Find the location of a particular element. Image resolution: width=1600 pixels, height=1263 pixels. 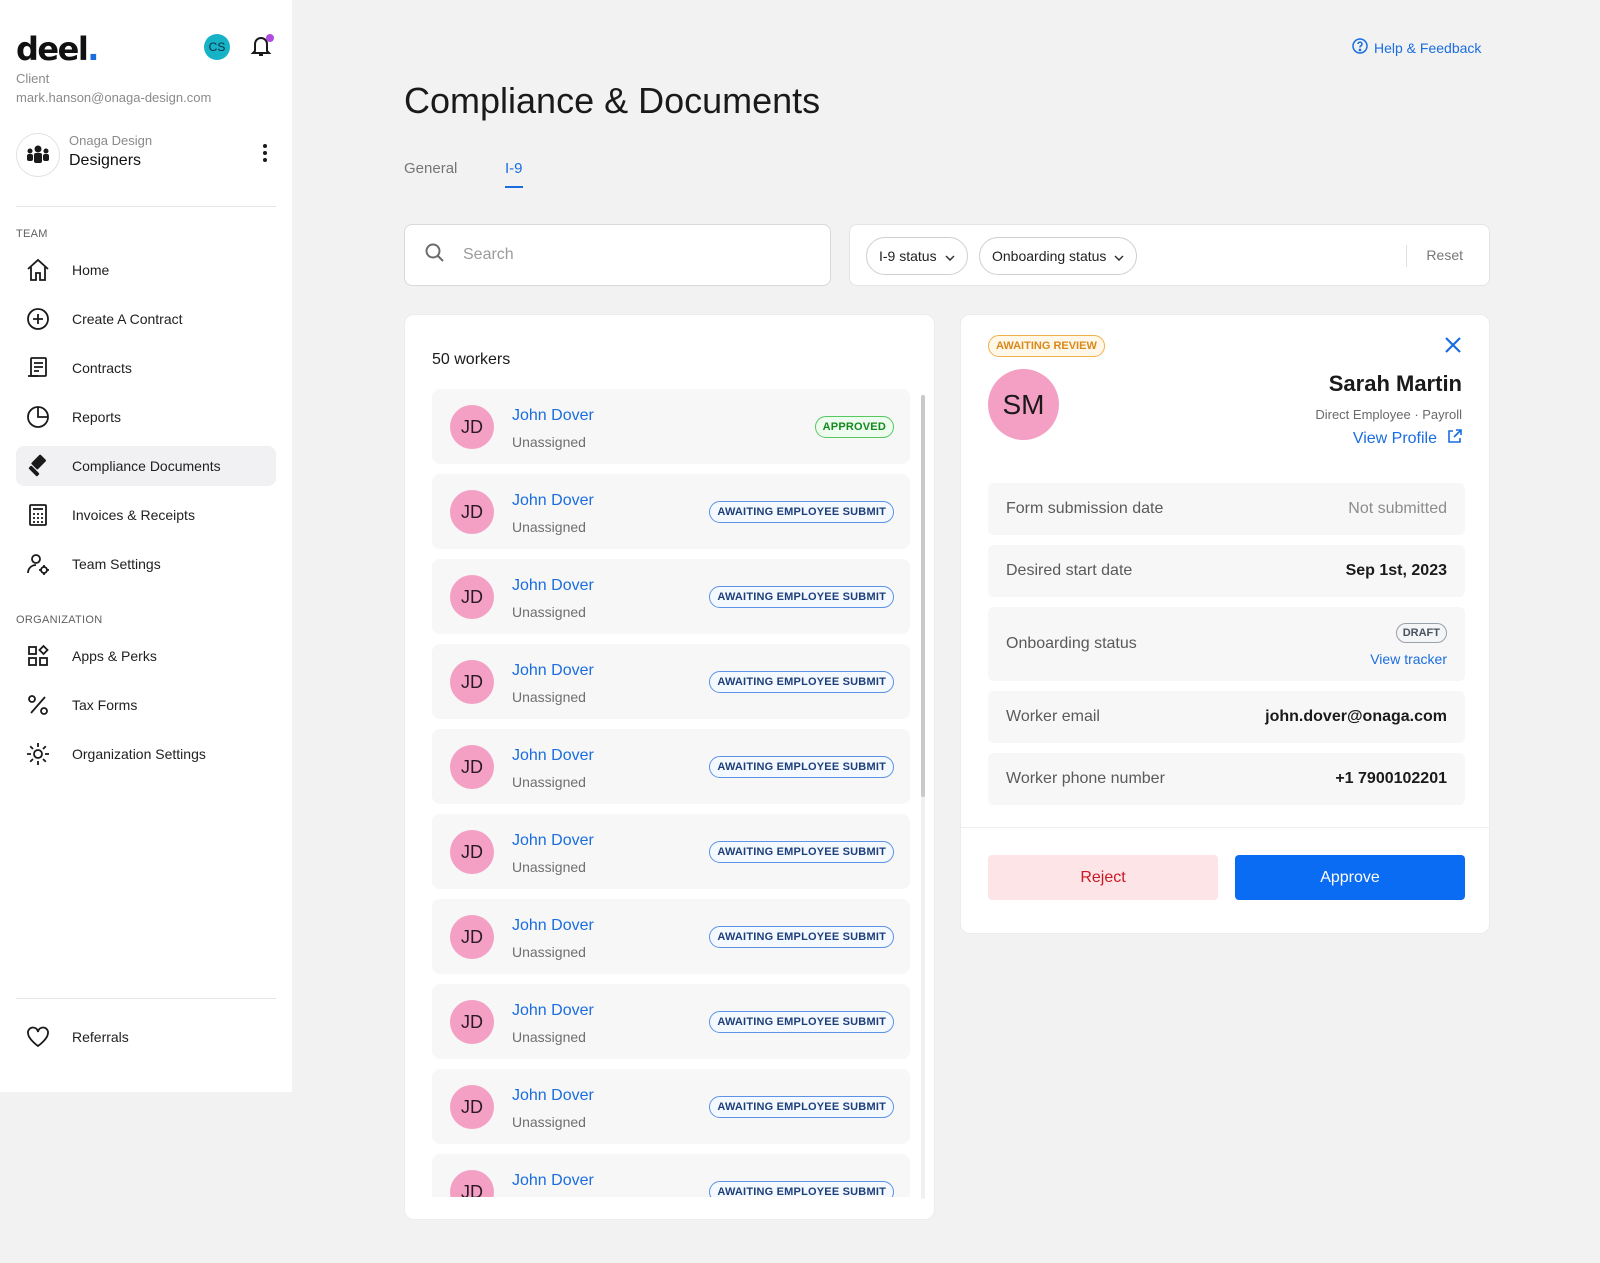

user-role: Client is located at coordinates (33, 78).